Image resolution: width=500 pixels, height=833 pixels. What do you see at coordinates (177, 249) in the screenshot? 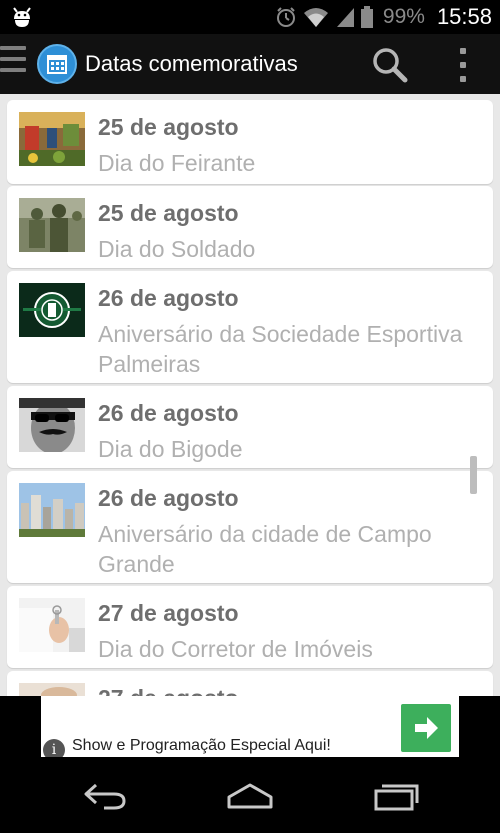
I see `event-name: Dia do Soldado` at bounding box center [177, 249].